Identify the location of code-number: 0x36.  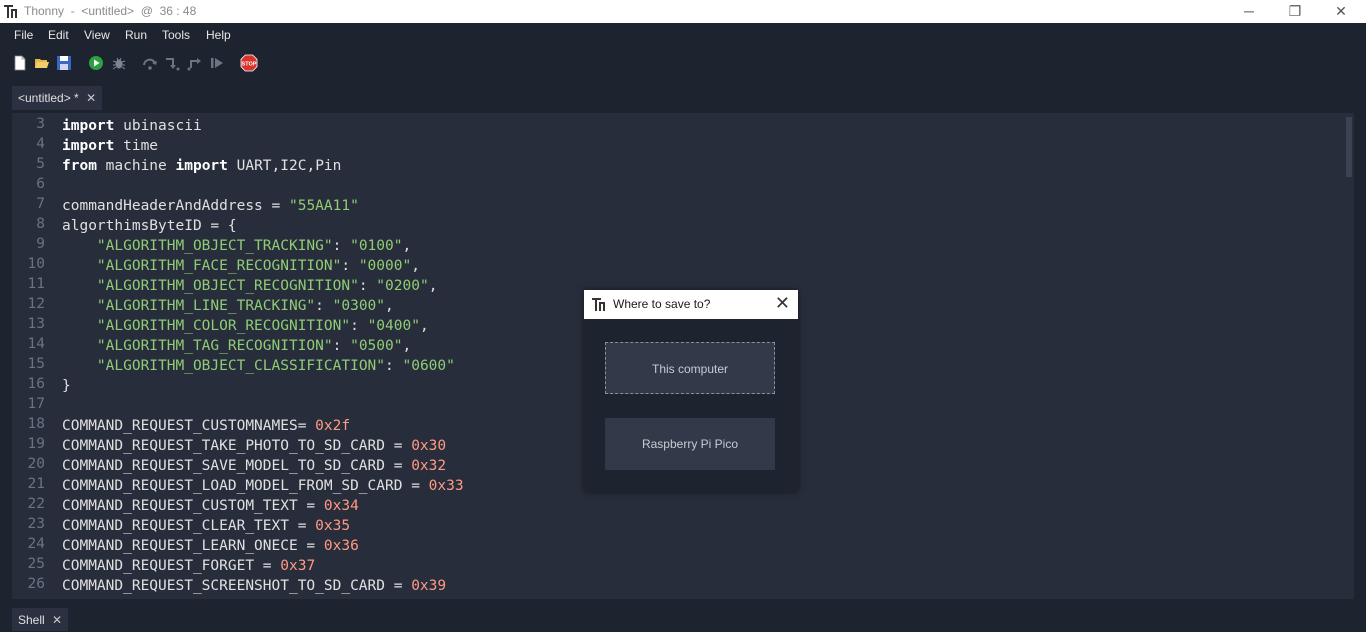
(341, 546).